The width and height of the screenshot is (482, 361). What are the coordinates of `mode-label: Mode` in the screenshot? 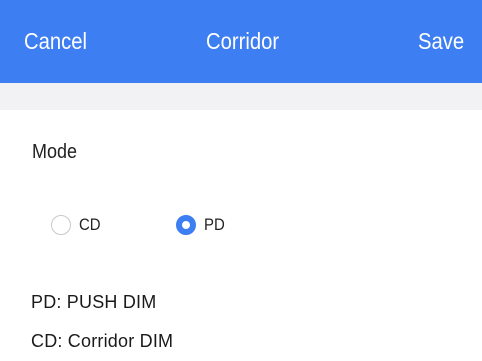 It's located at (55, 152).